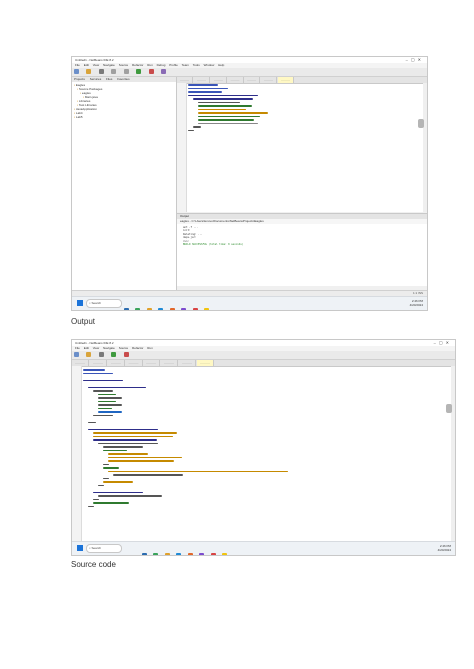 The height and width of the screenshot is (669, 474). Describe the element at coordinates (83, 321) in the screenshot. I see `caption-output: Output` at that location.